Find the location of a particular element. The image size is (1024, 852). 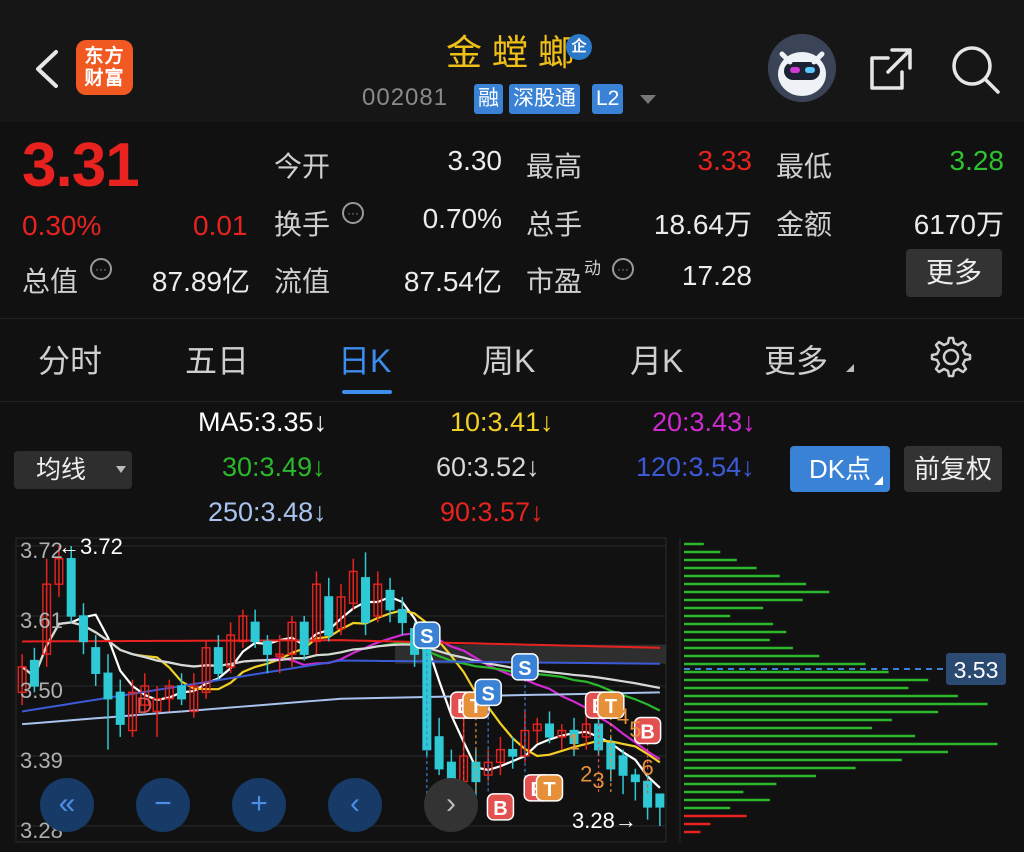

pe-dynamic-sup: 动 is located at coordinates (592, 268).